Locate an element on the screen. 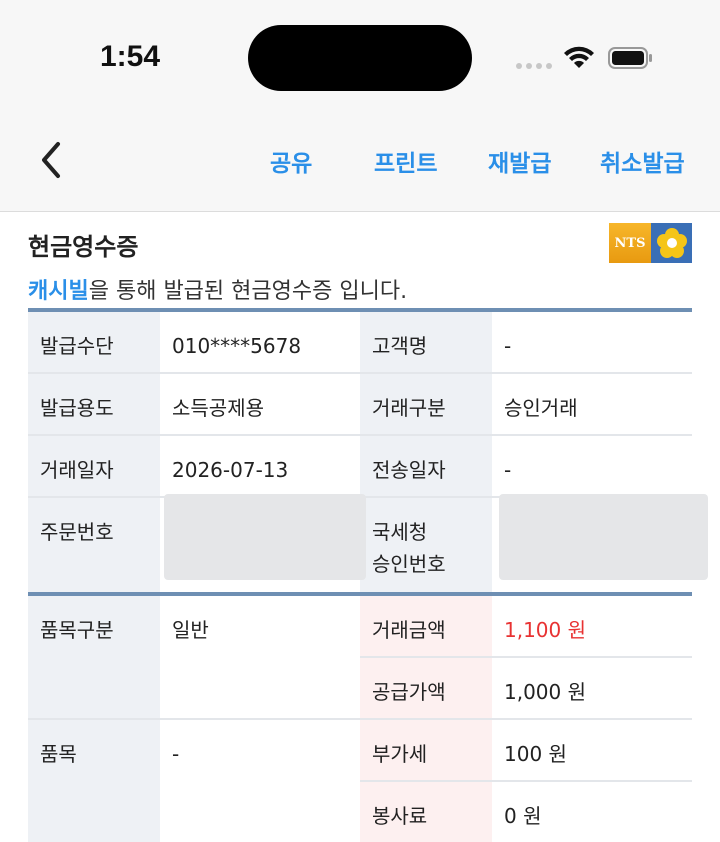 Image resolution: width=720 pixels, height=842 pixels. nts-logo-text: NTS is located at coordinates (630, 243).